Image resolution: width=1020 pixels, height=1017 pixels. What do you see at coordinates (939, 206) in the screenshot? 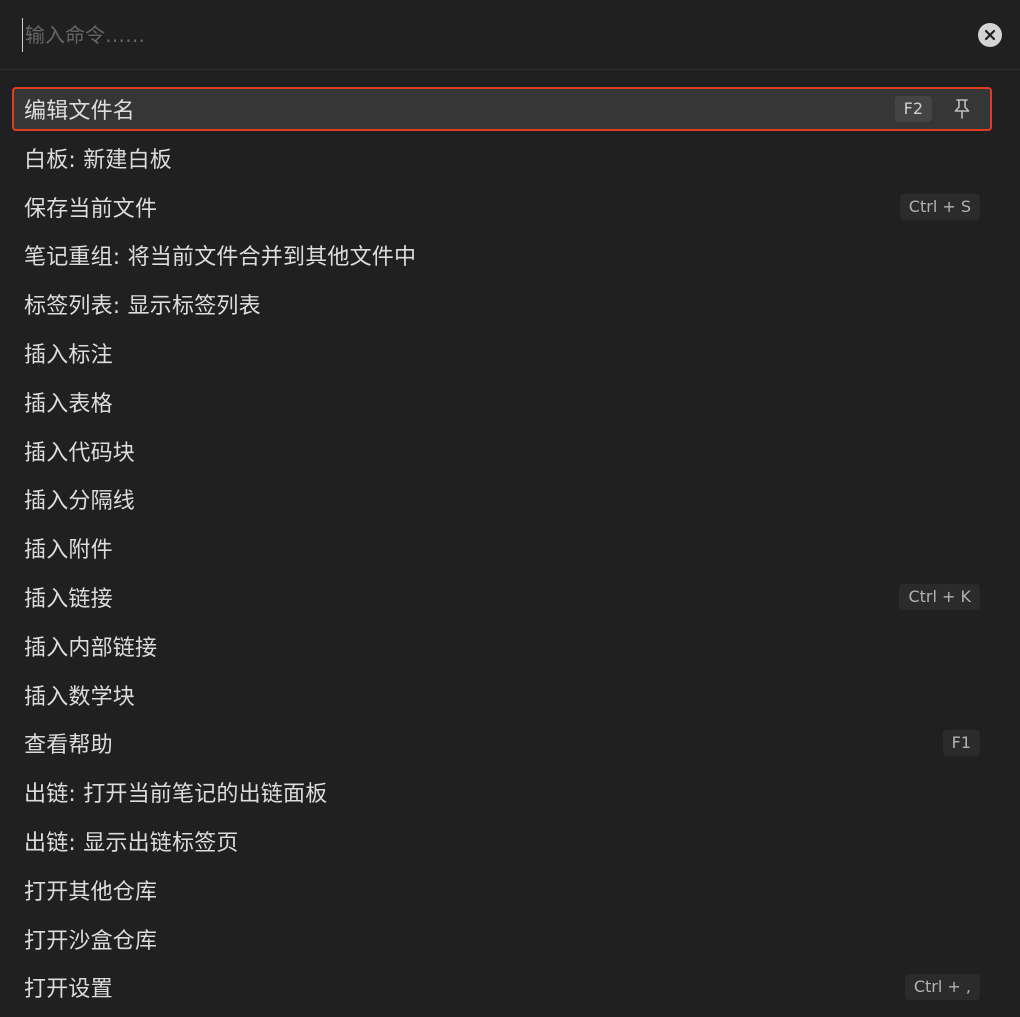
I see `hotkey-badge: Ctrl + S` at bounding box center [939, 206].